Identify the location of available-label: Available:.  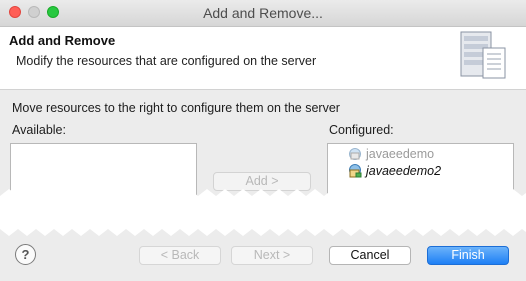
(39, 130).